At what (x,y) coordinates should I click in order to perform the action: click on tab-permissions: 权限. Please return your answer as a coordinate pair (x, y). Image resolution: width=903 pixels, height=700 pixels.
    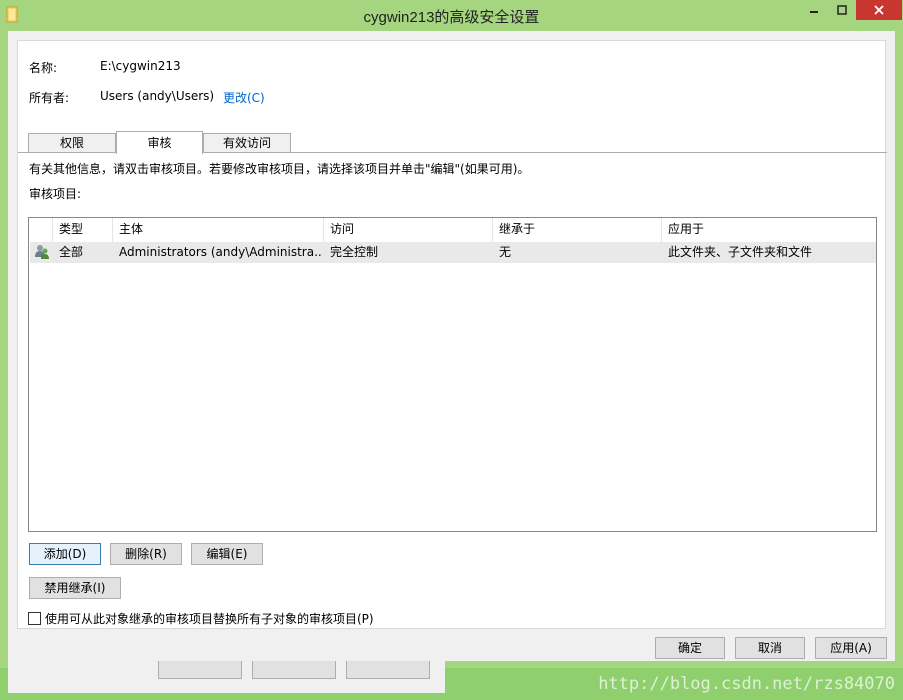
    Looking at the image, I should click on (72, 143).